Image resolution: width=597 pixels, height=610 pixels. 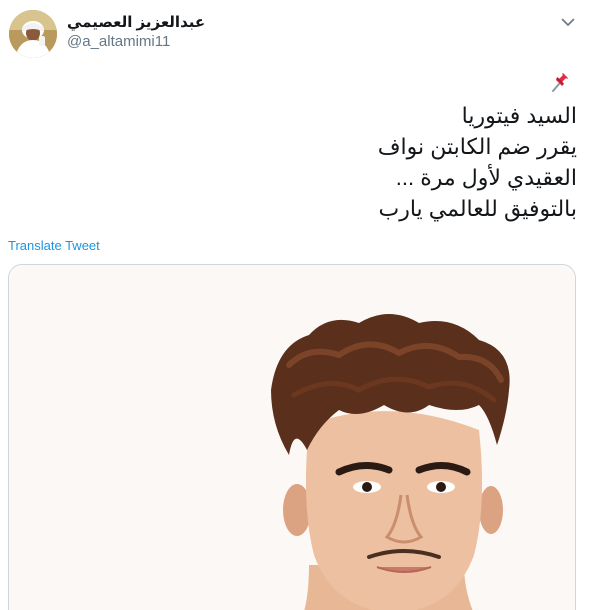 What do you see at coordinates (317, 84) in the screenshot?
I see `pin-line` at bounding box center [317, 84].